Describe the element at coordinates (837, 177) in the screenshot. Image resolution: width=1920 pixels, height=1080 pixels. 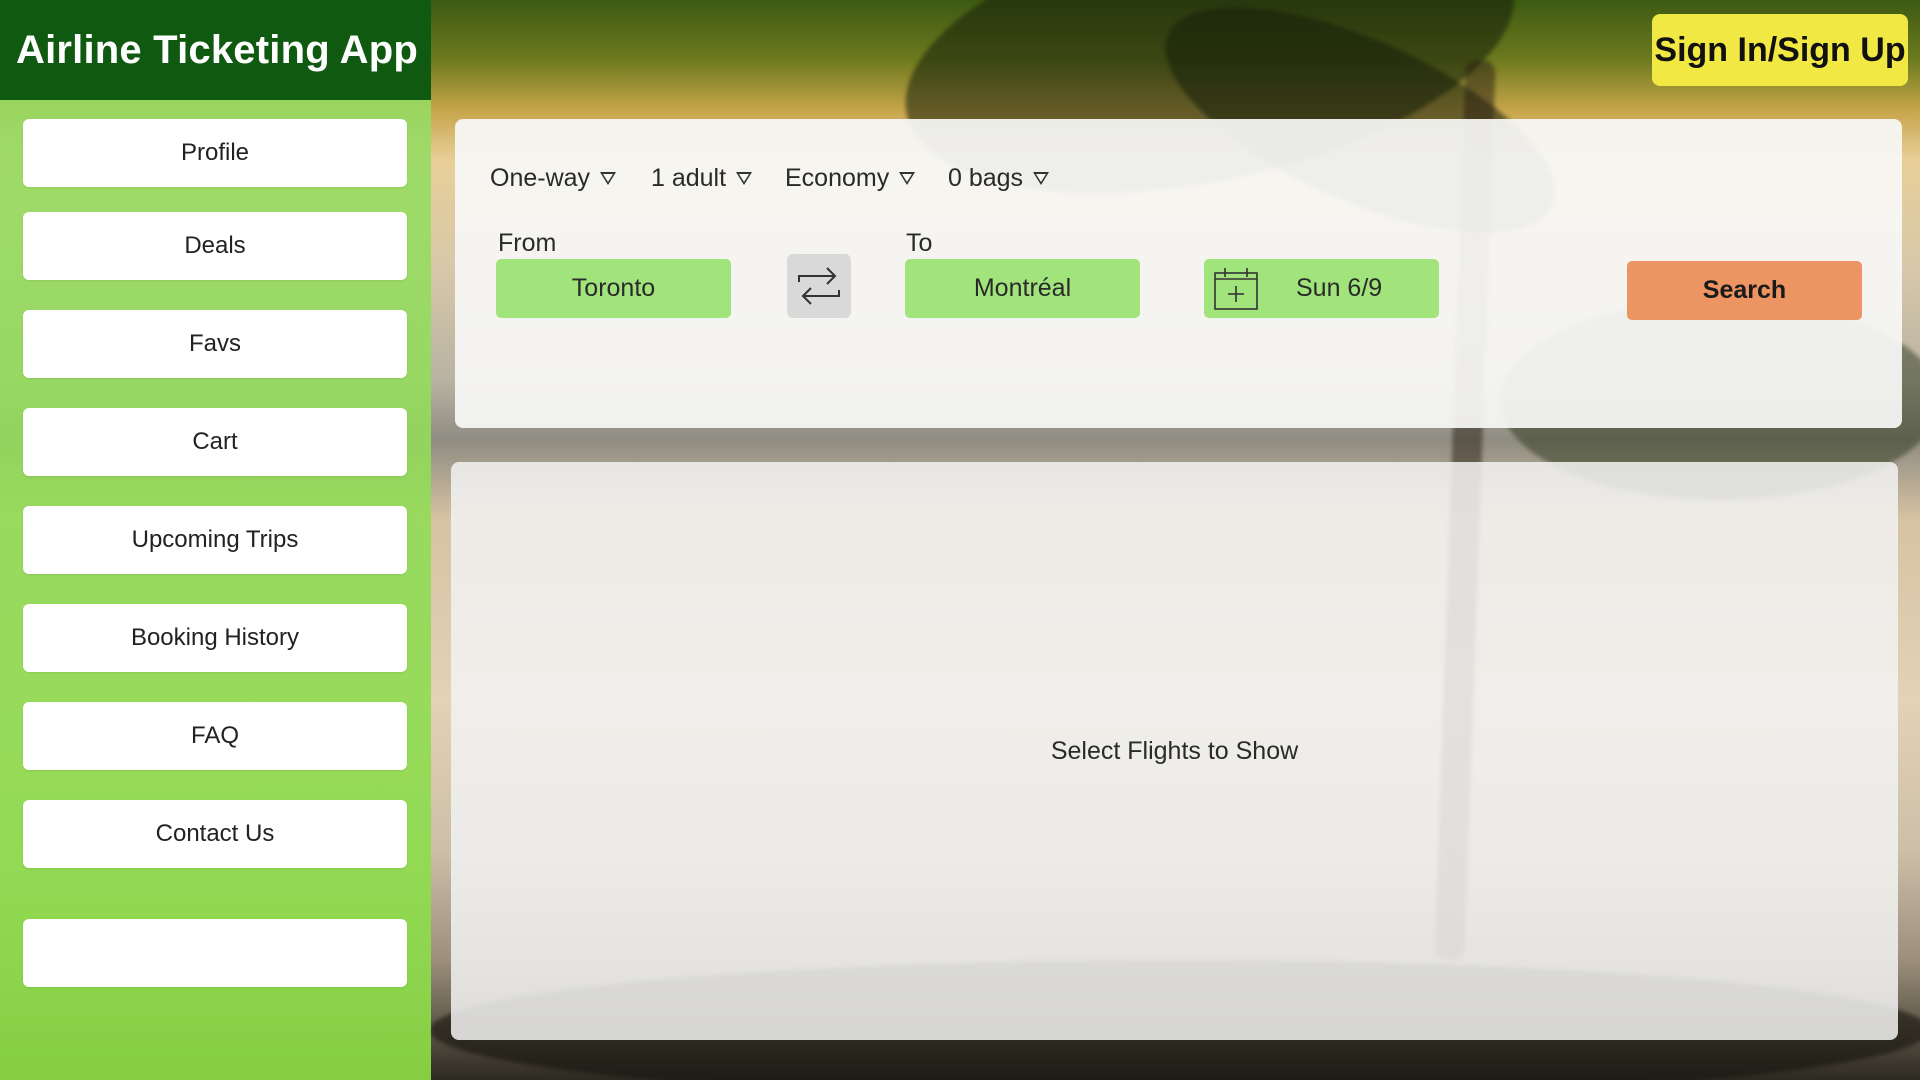
I see `cabin-class-value: Economy` at that location.